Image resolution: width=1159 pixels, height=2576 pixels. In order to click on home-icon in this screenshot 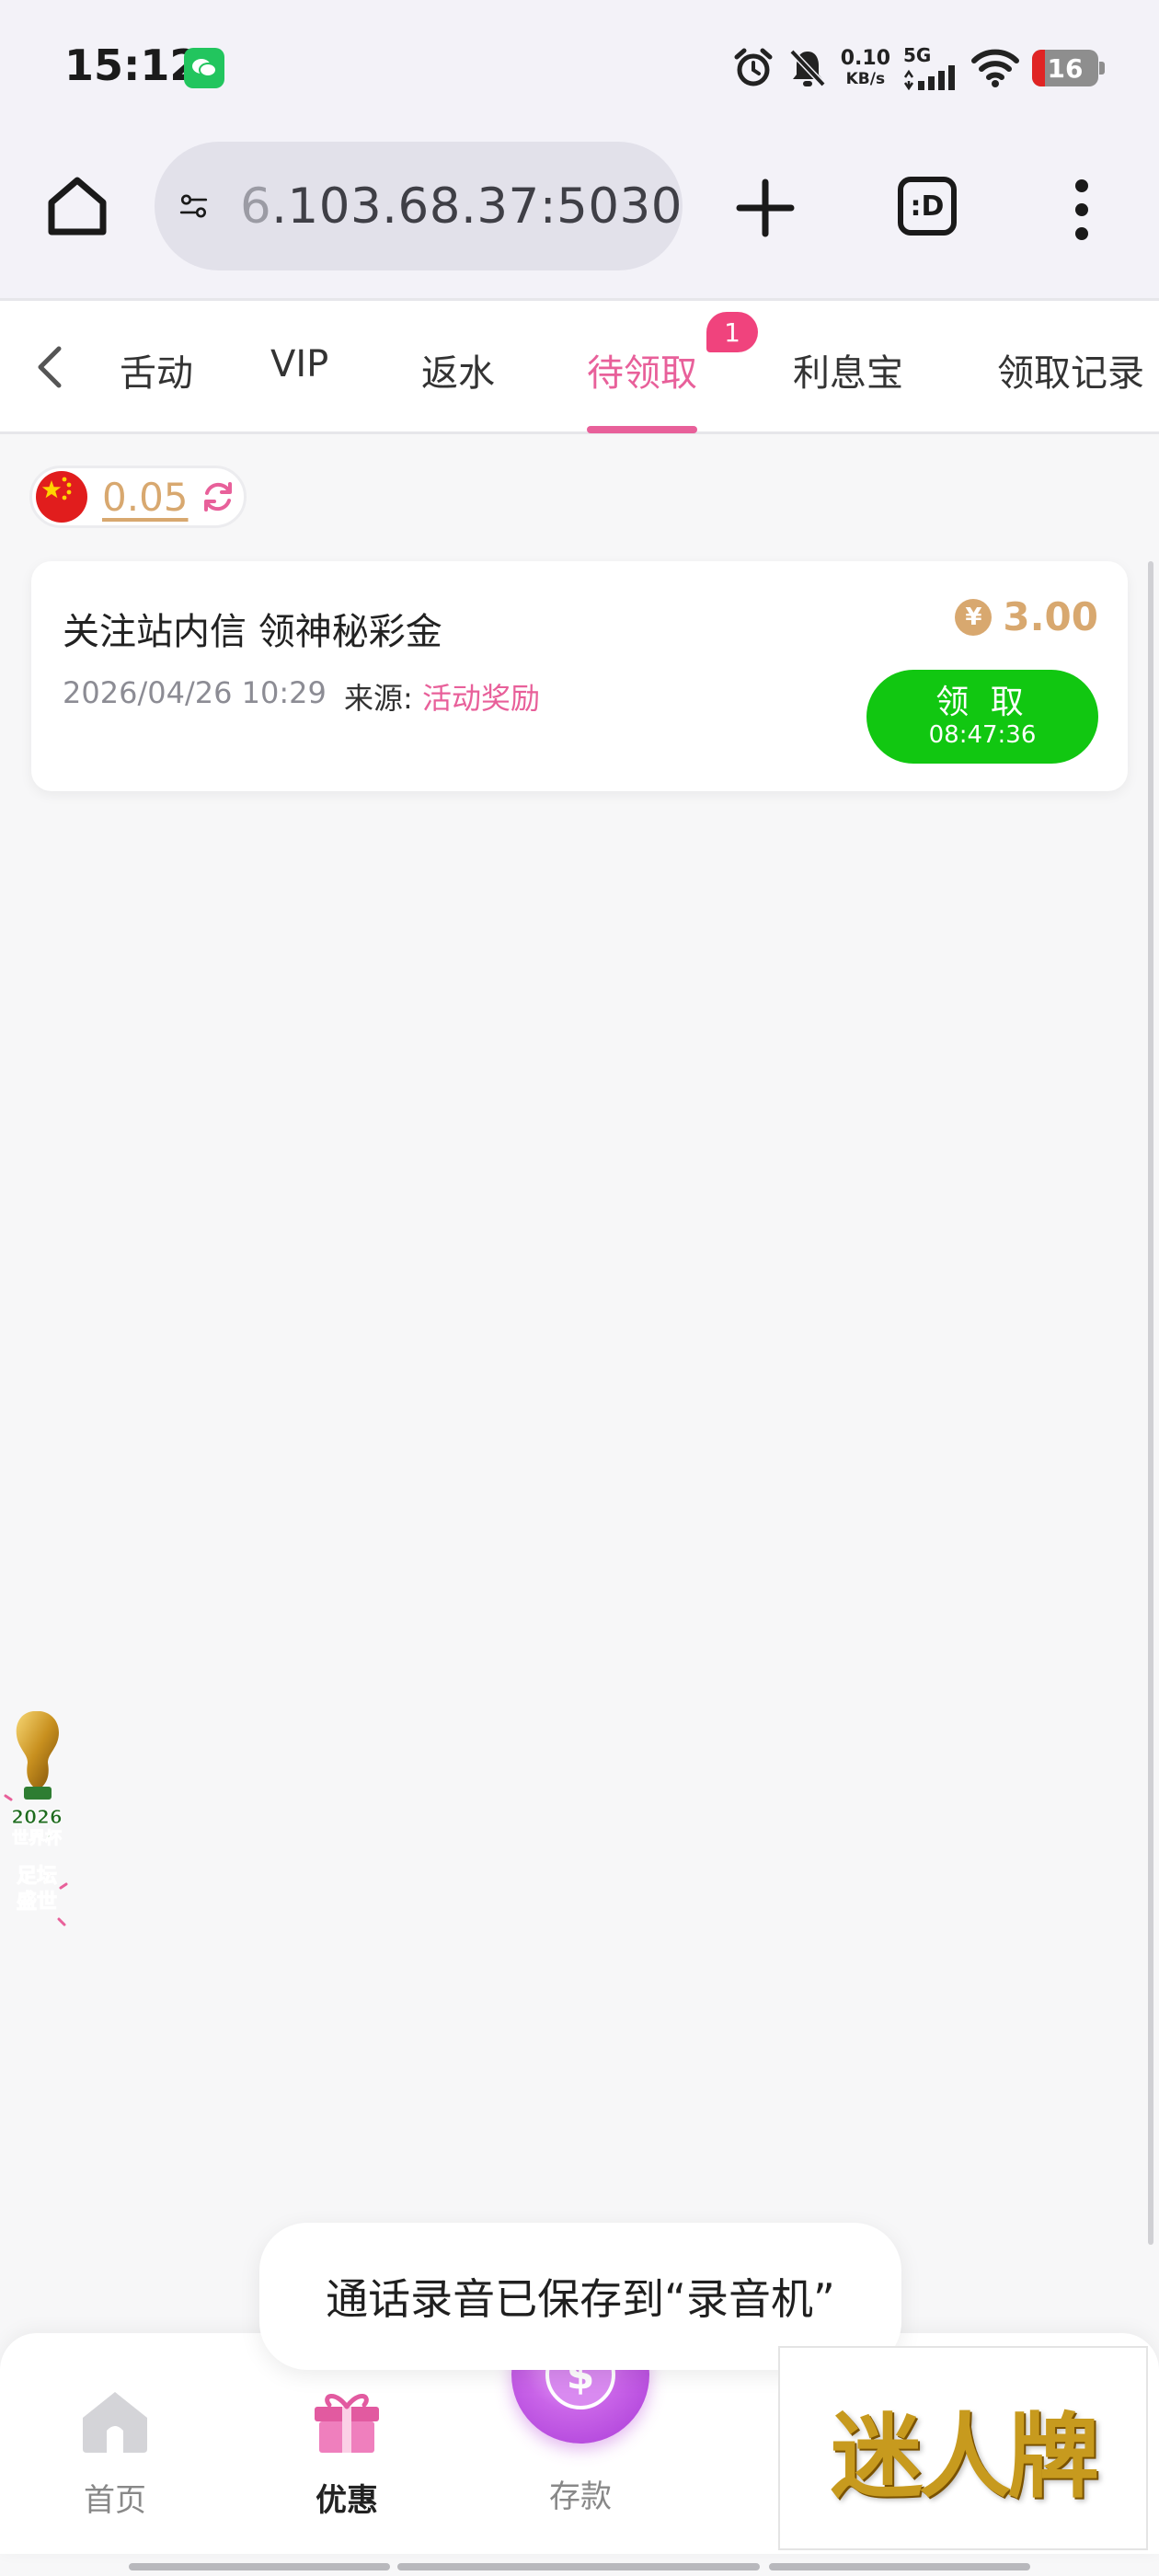, I will do `click(77, 206)`.